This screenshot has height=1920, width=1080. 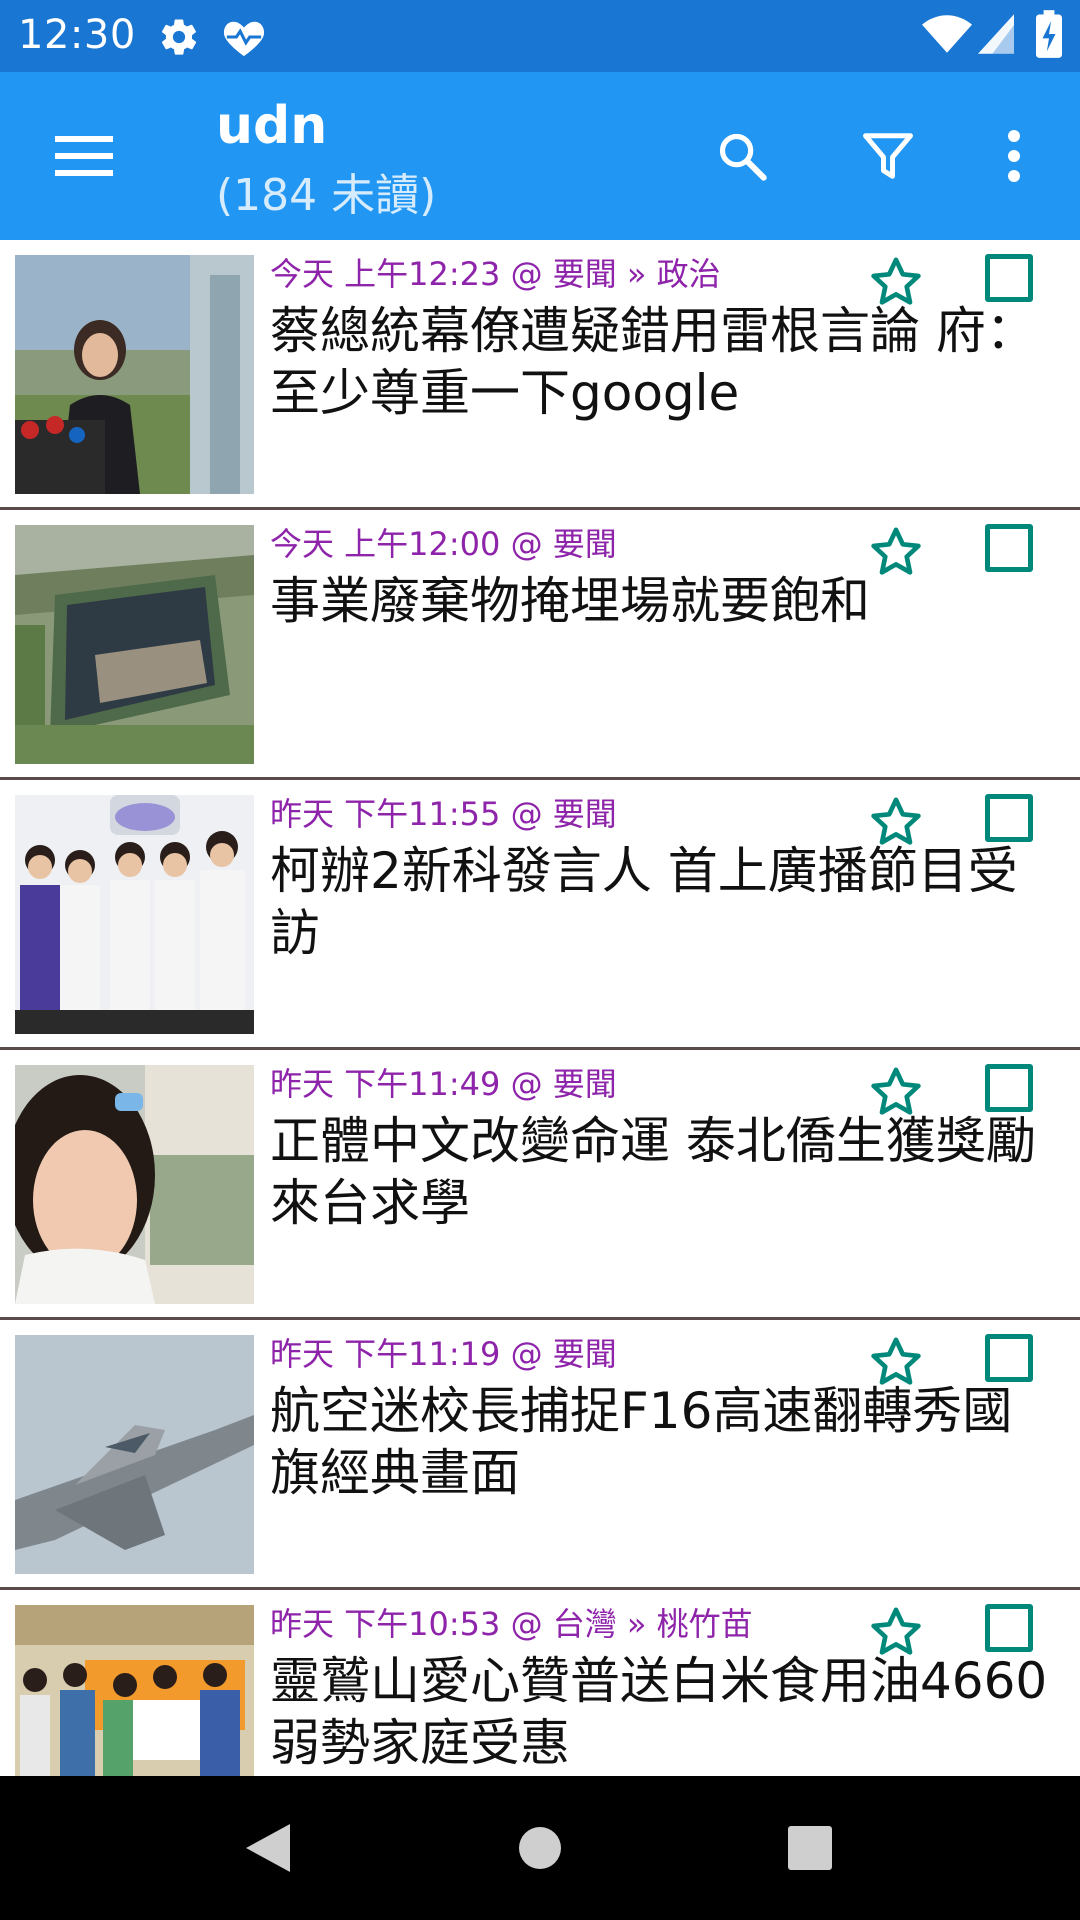 What do you see at coordinates (495, 274) in the screenshot?
I see `article-meta: 今天 上午12:23 @ 要聞 » 政治` at bounding box center [495, 274].